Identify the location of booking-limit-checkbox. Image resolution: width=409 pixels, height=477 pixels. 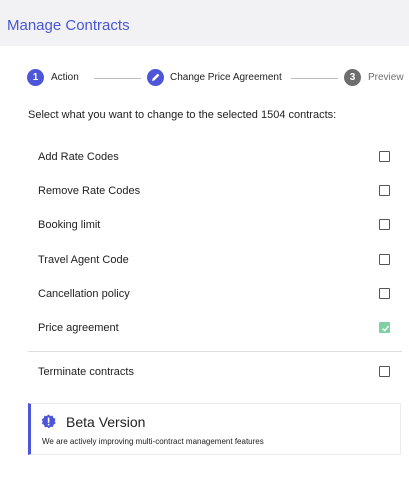
(384, 224).